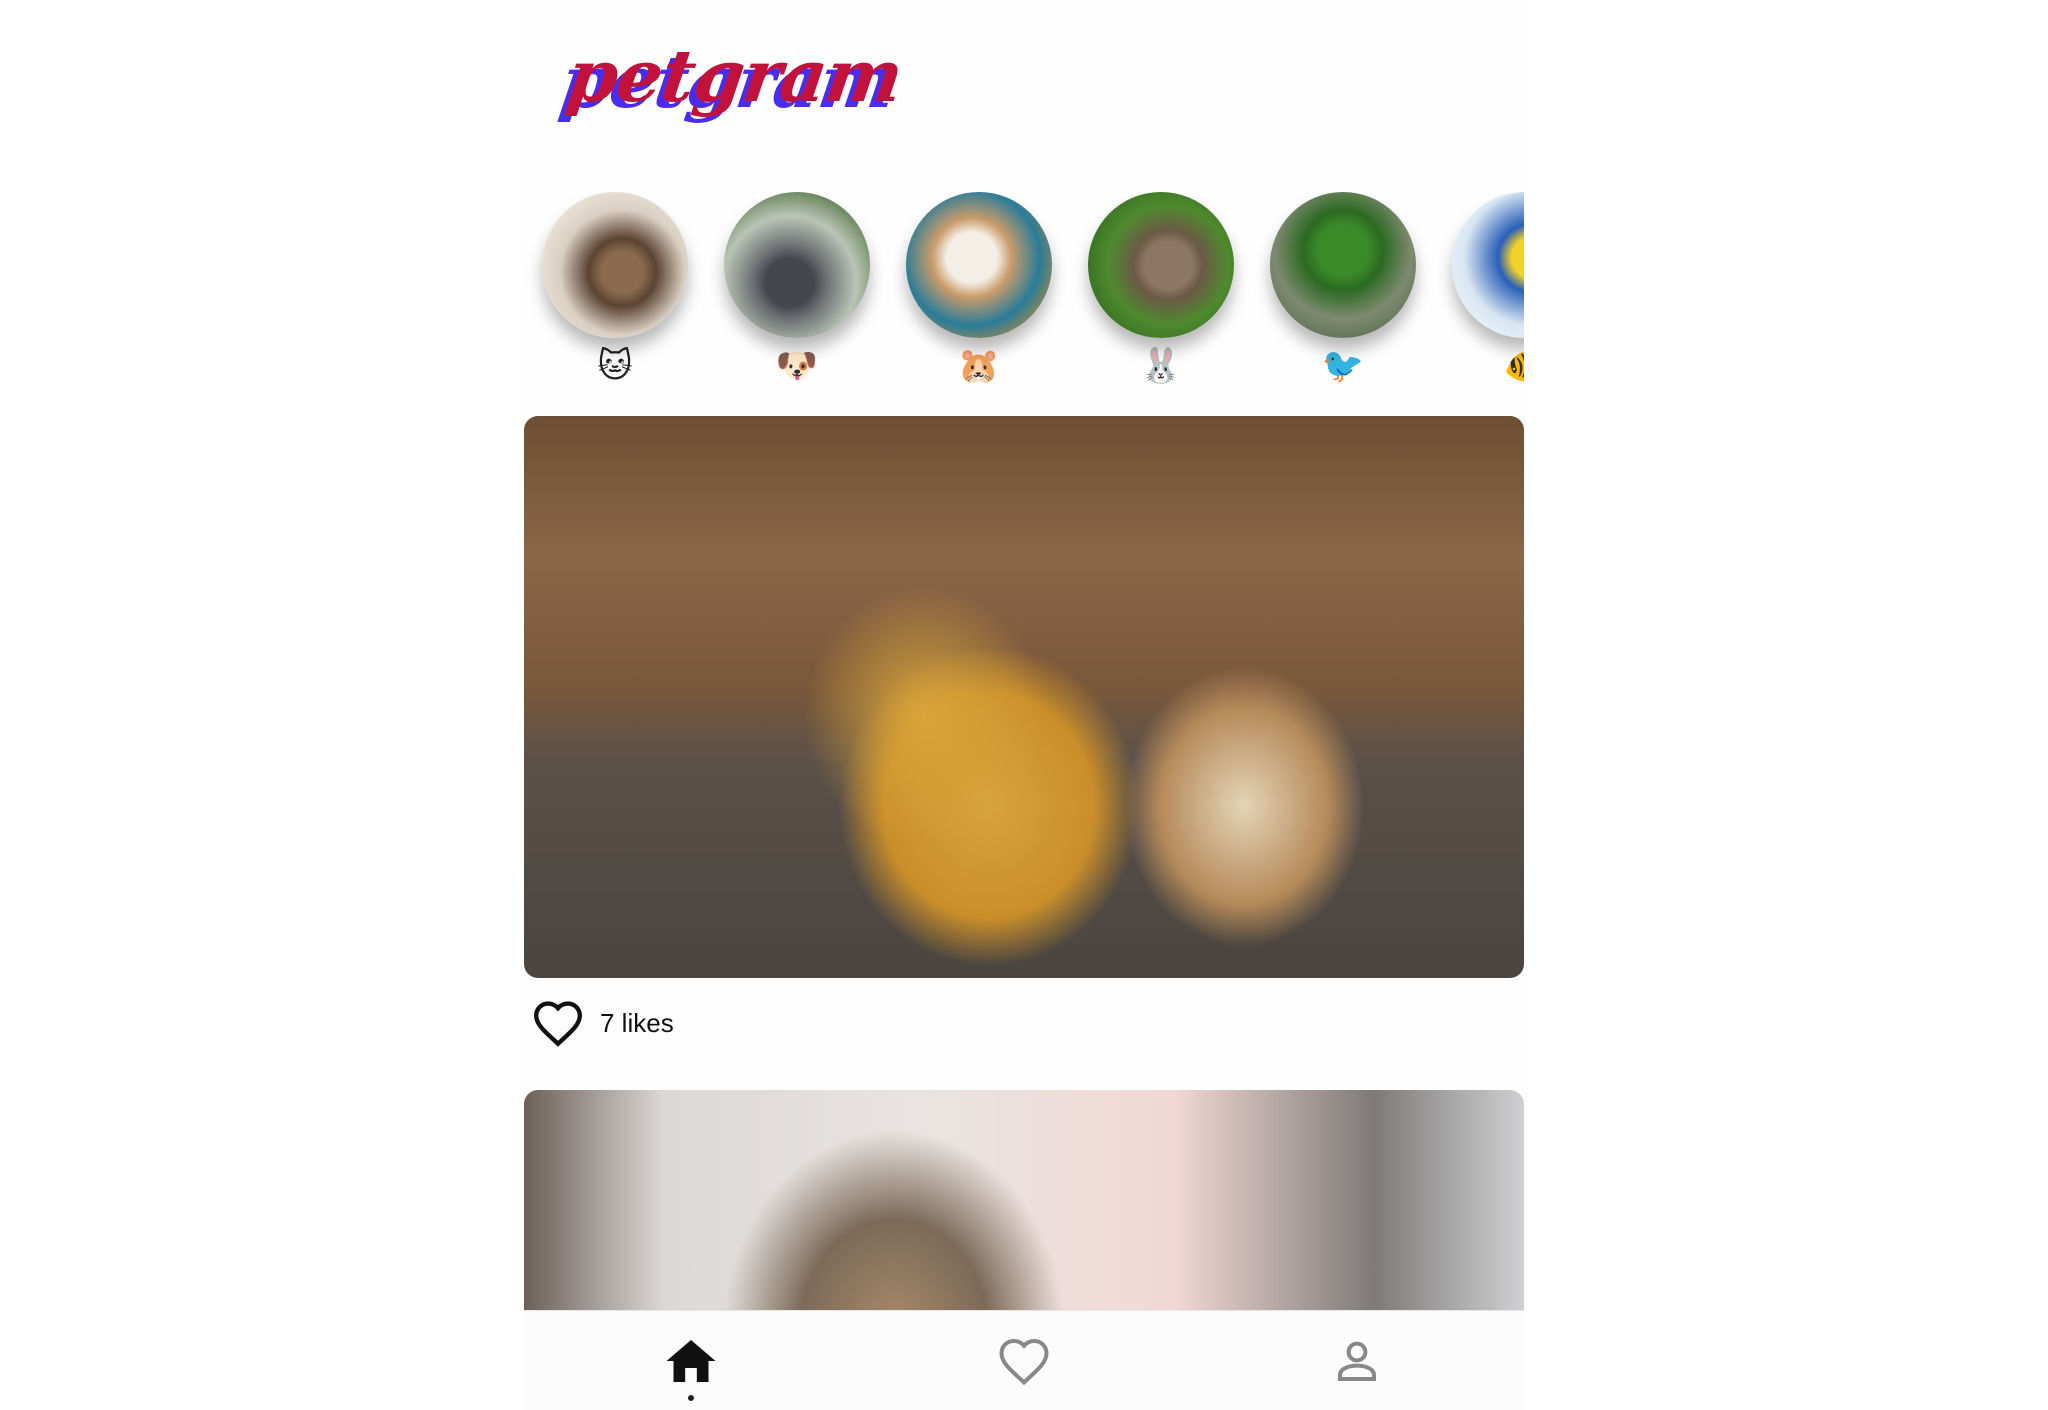  I want to click on category-item-cat: 🐱, so click(615, 292).